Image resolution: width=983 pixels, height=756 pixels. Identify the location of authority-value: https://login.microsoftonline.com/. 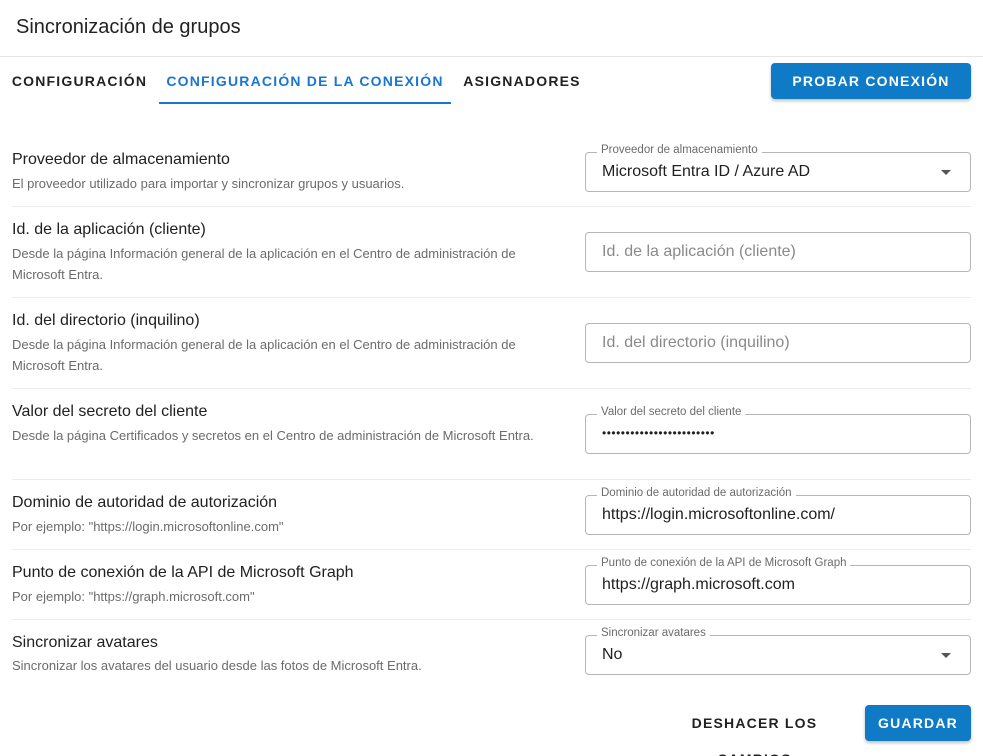
(718, 514).